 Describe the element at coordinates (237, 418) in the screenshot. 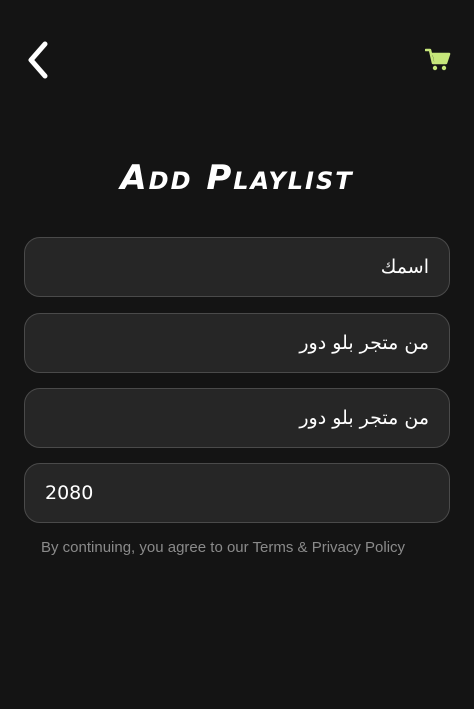

I see `secondary-url-field` at that location.